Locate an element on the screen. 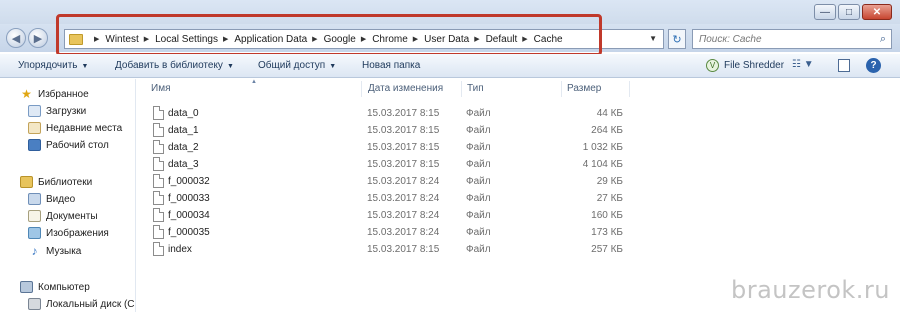  search-input: Поиск: Cache ⌕ is located at coordinates (792, 39).